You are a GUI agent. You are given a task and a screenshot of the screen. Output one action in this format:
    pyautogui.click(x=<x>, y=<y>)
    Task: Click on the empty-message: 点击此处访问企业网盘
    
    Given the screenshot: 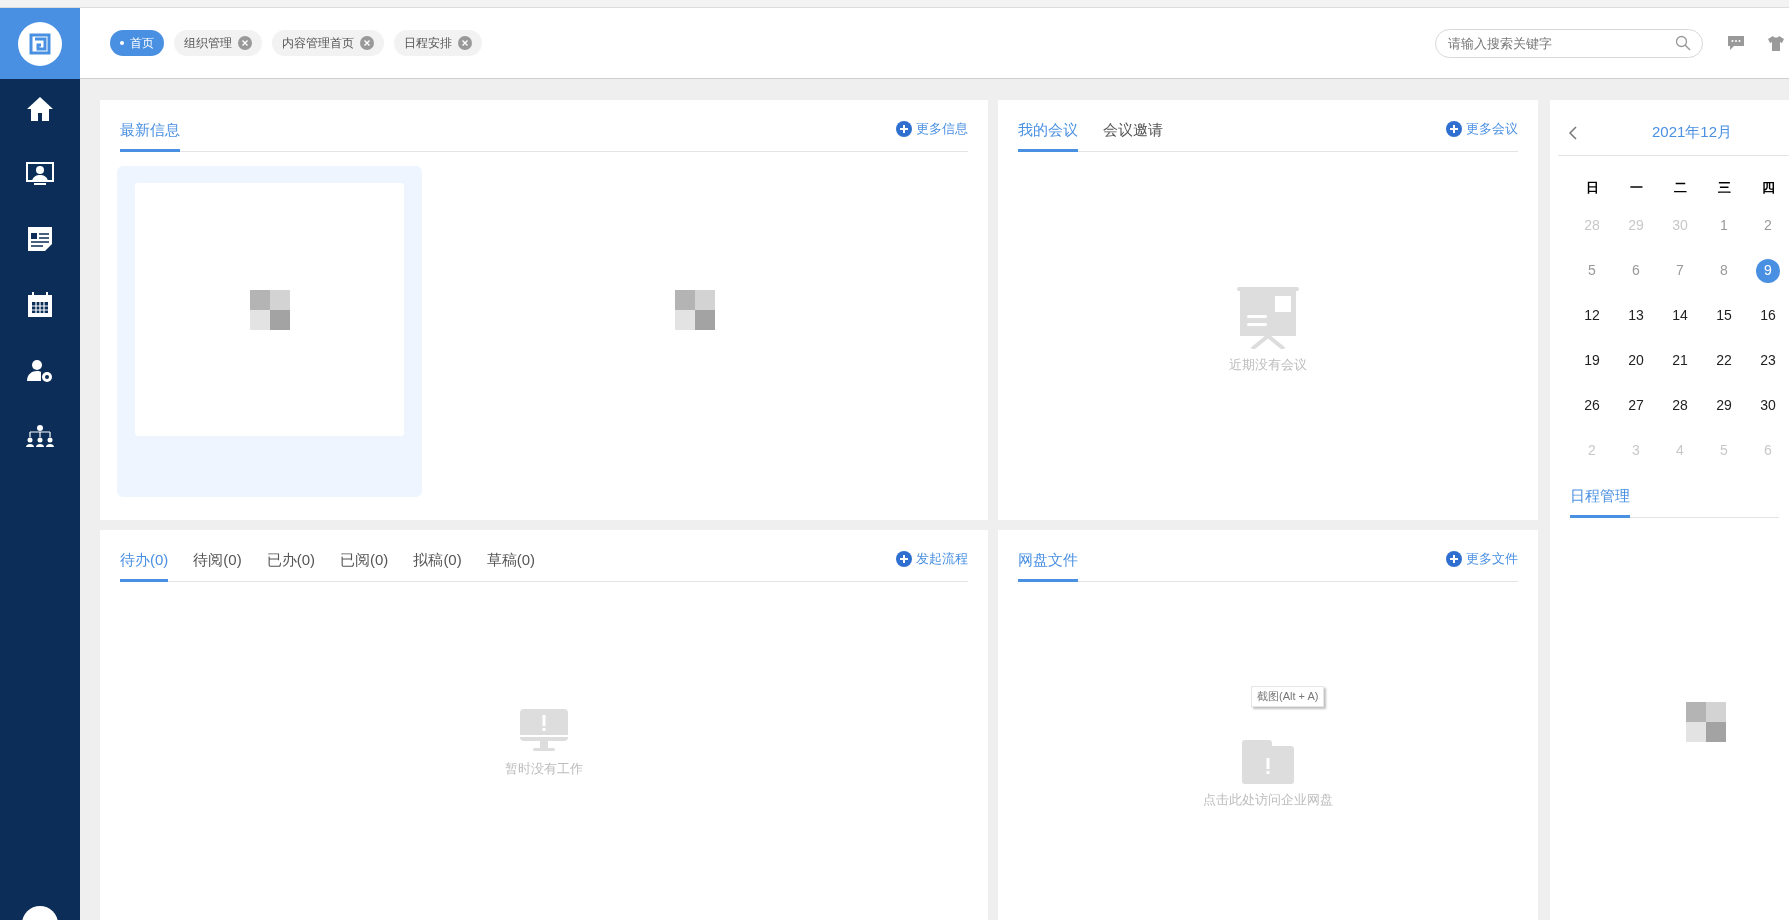 What is the action you would take?
    pyautogui.click(x=1268, y=800)
    